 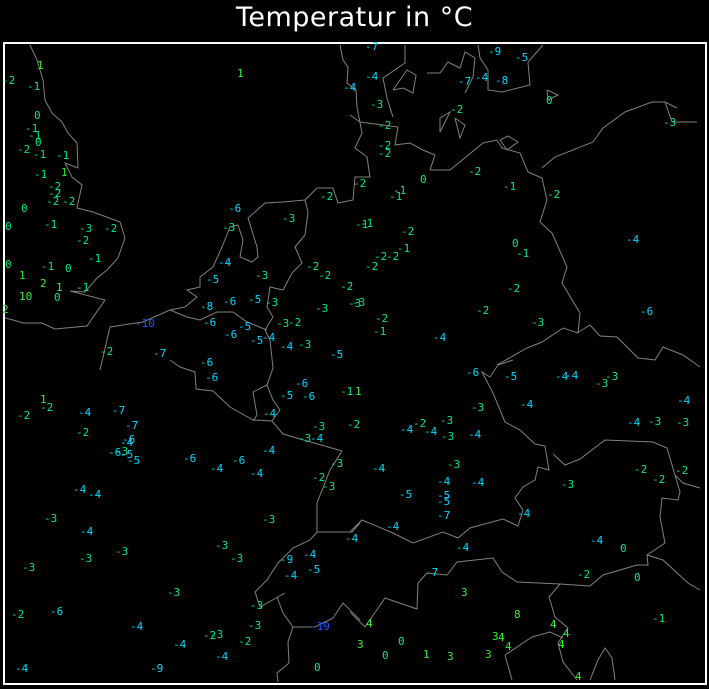 What do you see at coordinates (320, 626) in the screenshot?
I see `temperature-label: -19` at bounding box center [320, 626].